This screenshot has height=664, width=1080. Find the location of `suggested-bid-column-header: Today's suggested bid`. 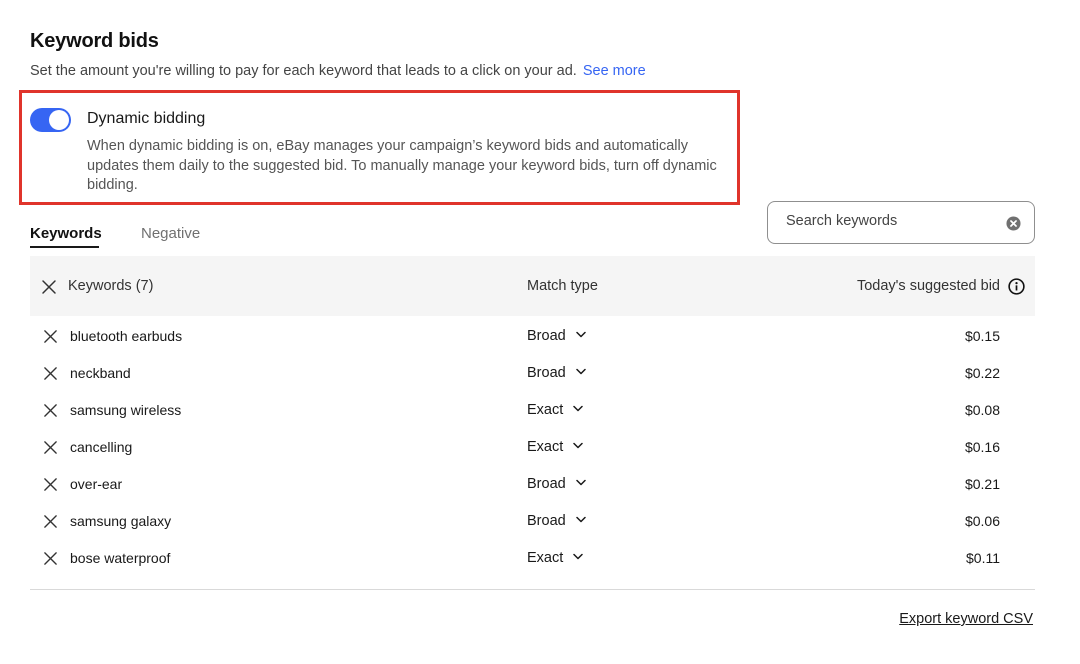

suggested-bid-column-header: Today's suggested bid is located at coordinates (928, 286).